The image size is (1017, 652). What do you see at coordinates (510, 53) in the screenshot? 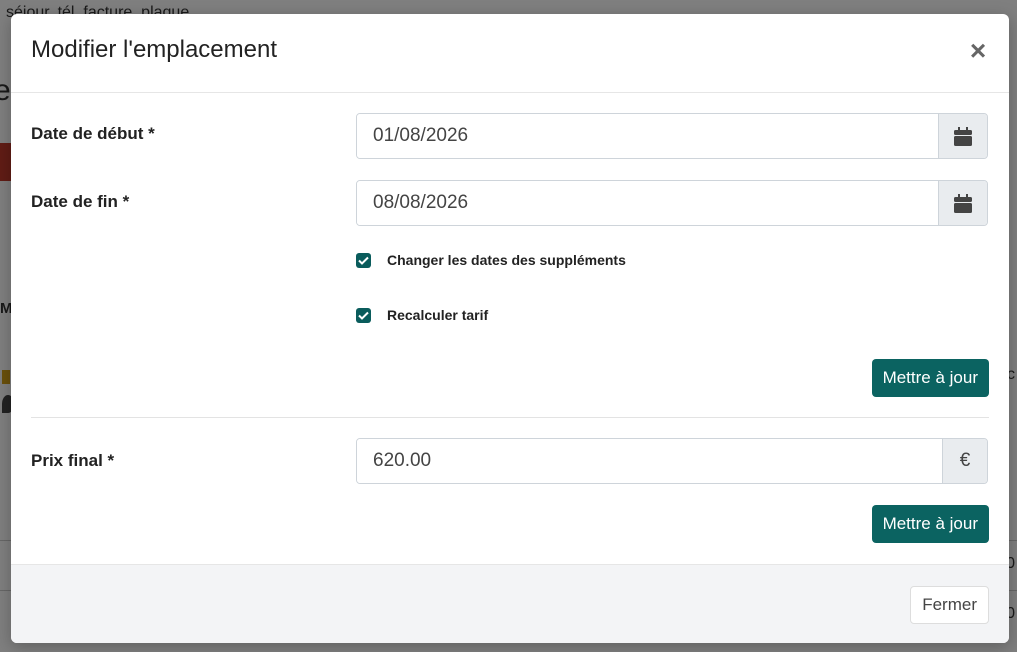
I see `modal-header: Modifier l'emplacement ×` at bounding box center [510, 53].